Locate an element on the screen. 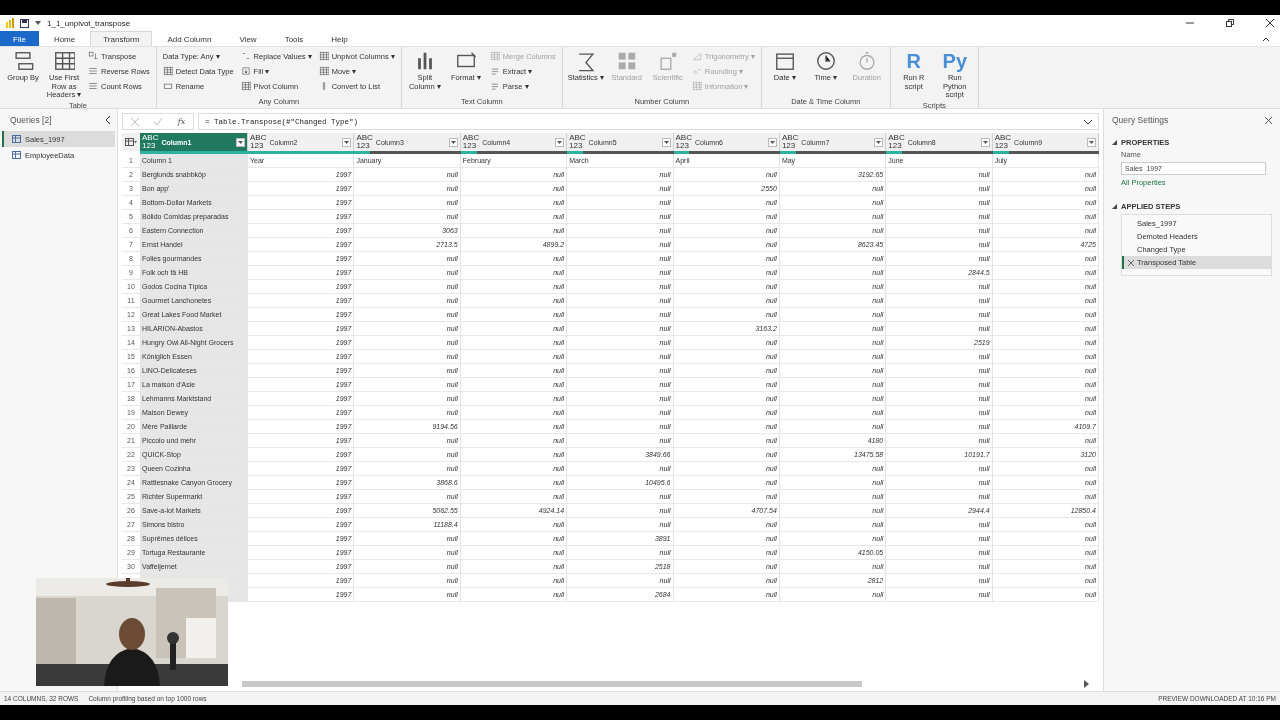  ribbon-tab: Transform is located at coordinates (121, 38).